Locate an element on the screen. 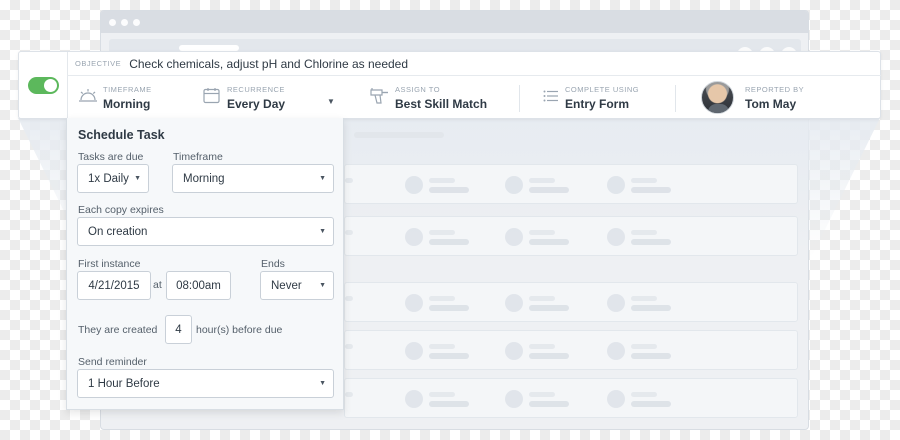  tasks-due-label: Tasks are due is located at coordinates (111, 157).